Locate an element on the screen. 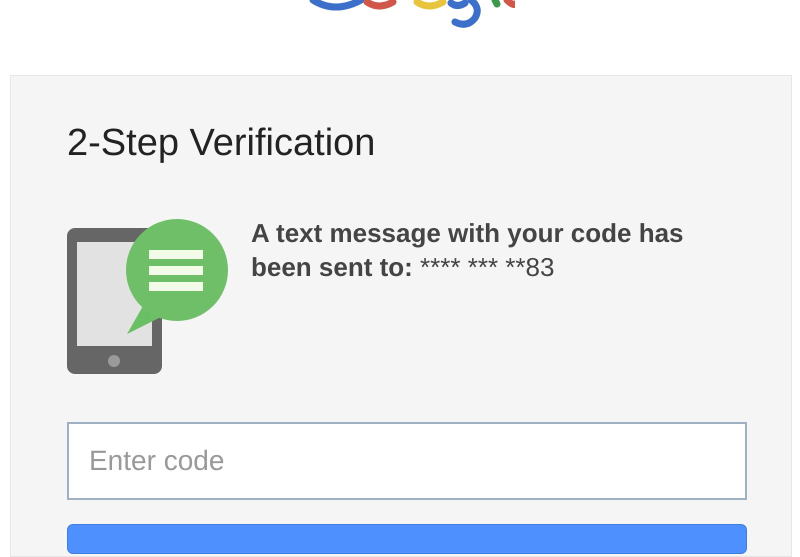 This screenshot has height=557, width=800. code-input-field: Enter code is located at coordinates (407, 461).